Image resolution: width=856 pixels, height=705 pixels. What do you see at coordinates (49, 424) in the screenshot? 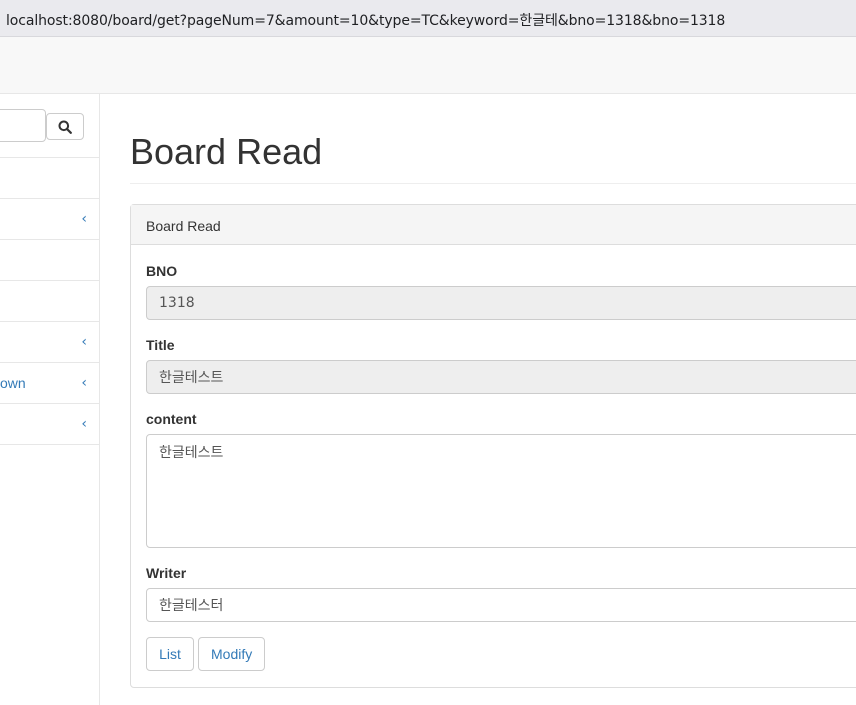
I see `sidebar-item-7: ‹` at bounding box center [49, 424].